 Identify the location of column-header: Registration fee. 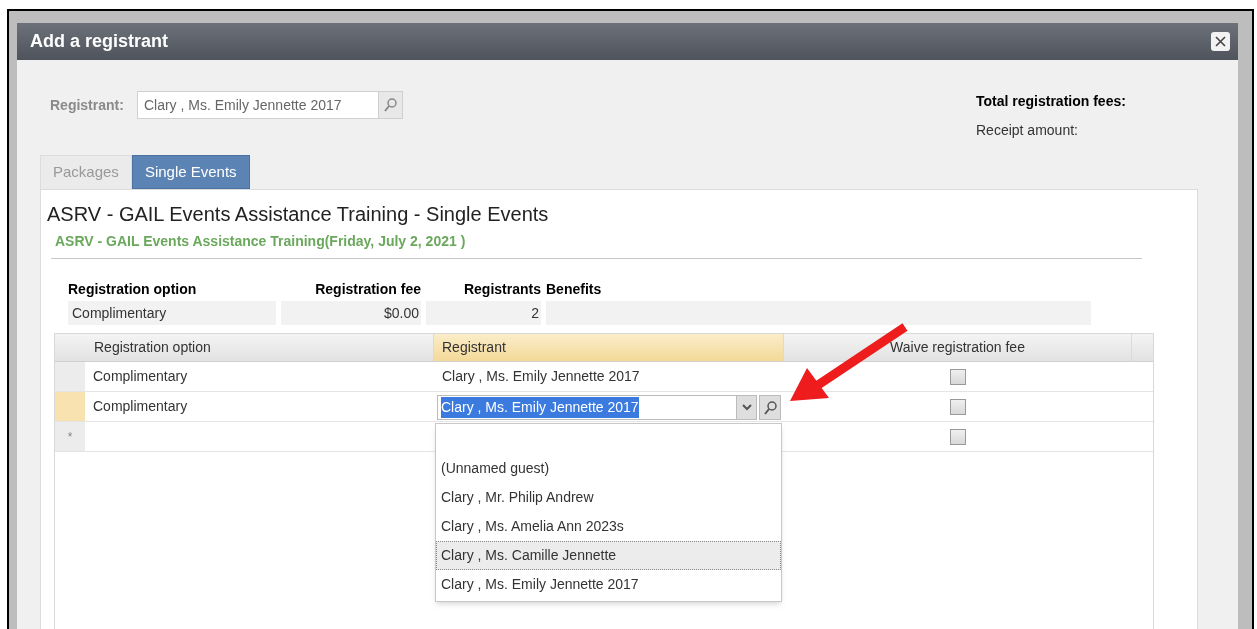
(367, 289).